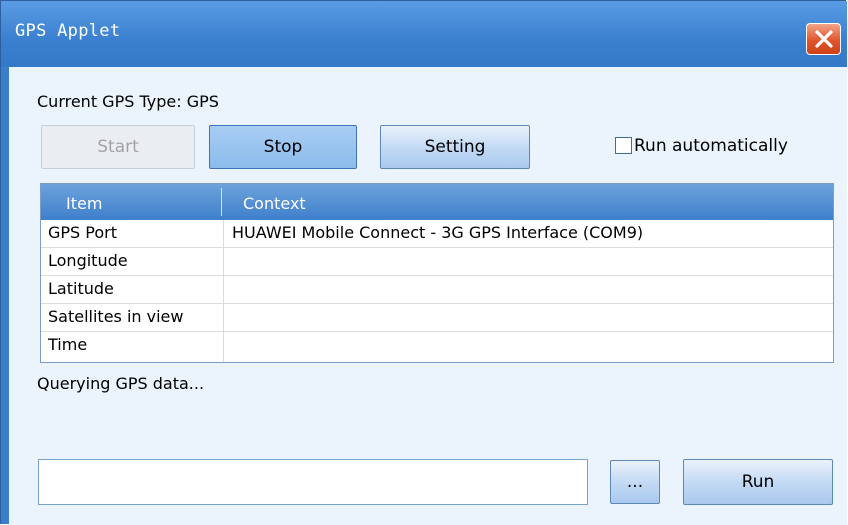 Image resolution: width=848 pixels, height=525 pixels. I want to click on row-item: GPS Port, so click(83, 232).